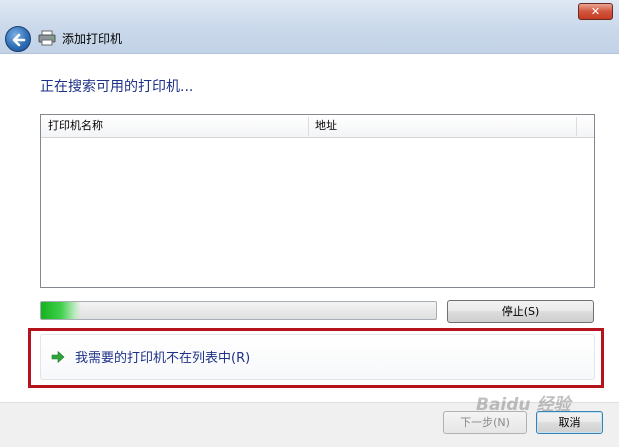 This screenshot has height=447, width=619. Describe the element at coordinates (92, 39) in the screenshot. I see `window-title: 添加打印机` at that location.